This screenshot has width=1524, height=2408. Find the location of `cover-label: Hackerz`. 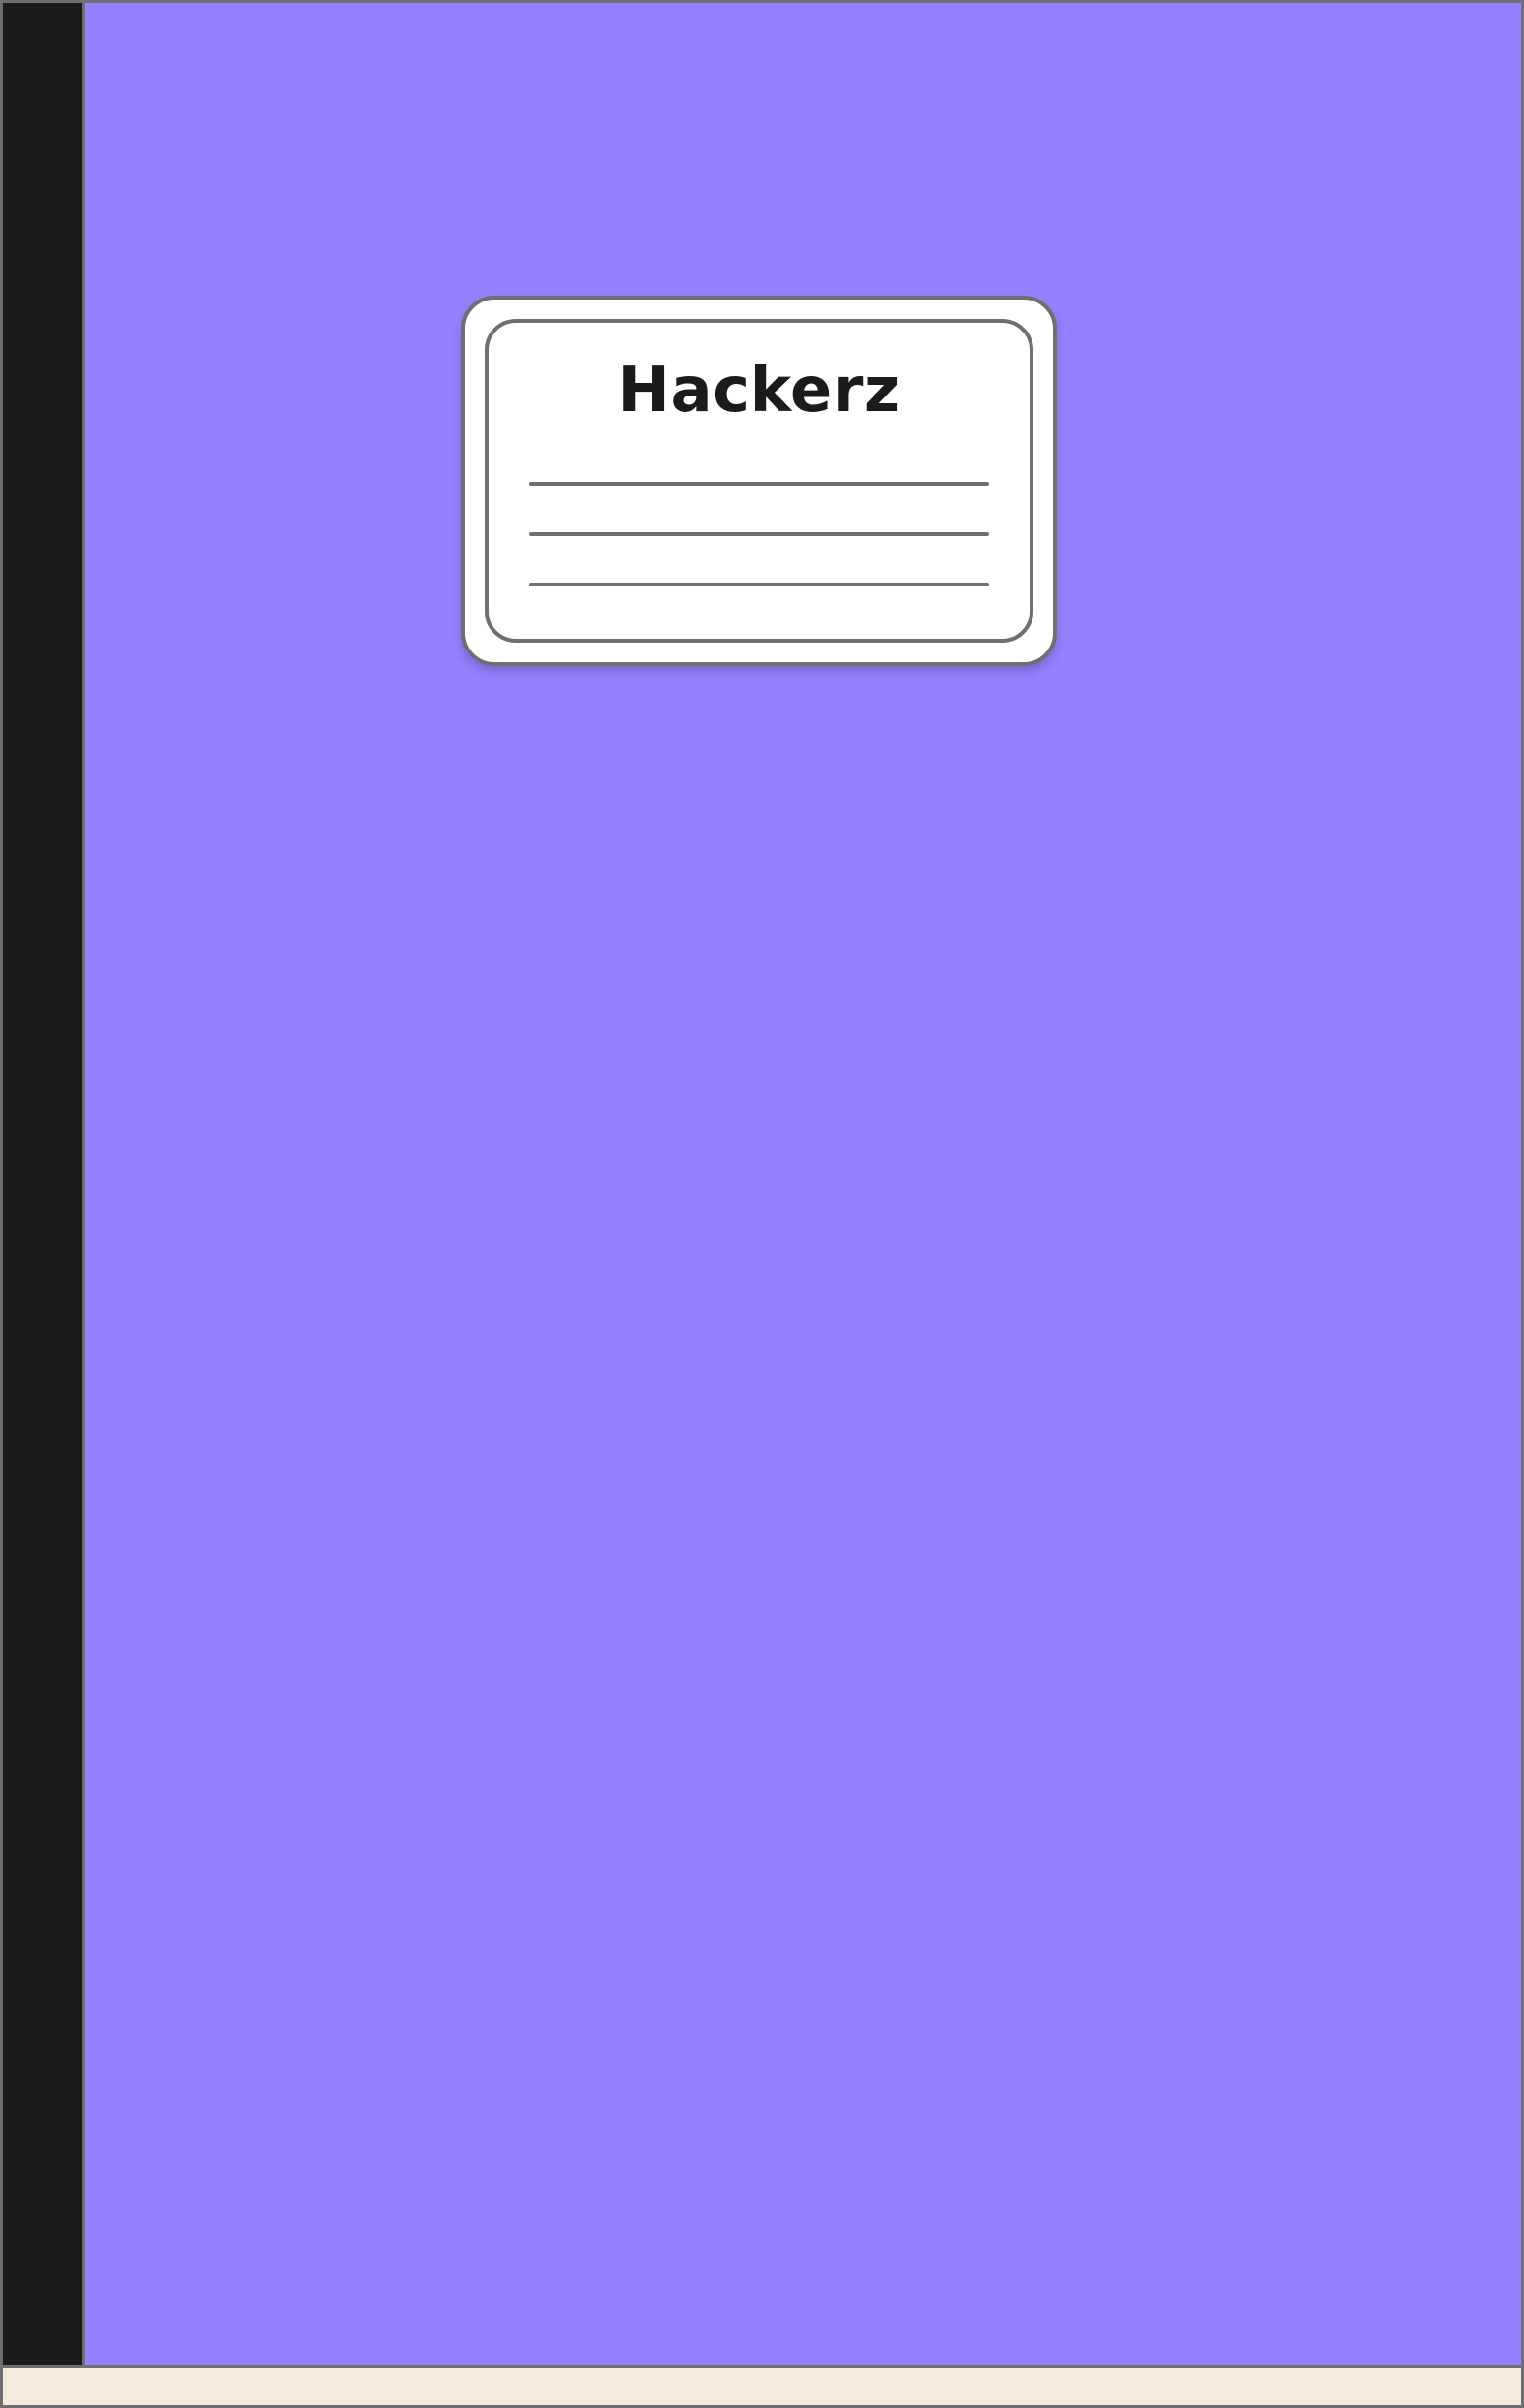

cover-label: Hackerz is located at coordinates (759, 481).